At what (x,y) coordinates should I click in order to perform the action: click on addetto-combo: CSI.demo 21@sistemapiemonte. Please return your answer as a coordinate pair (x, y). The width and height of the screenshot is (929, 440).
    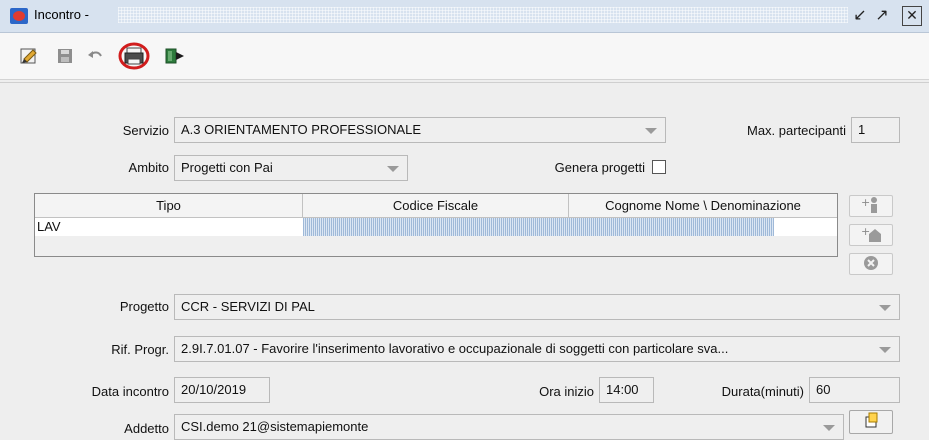
    Looking at the image, I should click on (509, 427).